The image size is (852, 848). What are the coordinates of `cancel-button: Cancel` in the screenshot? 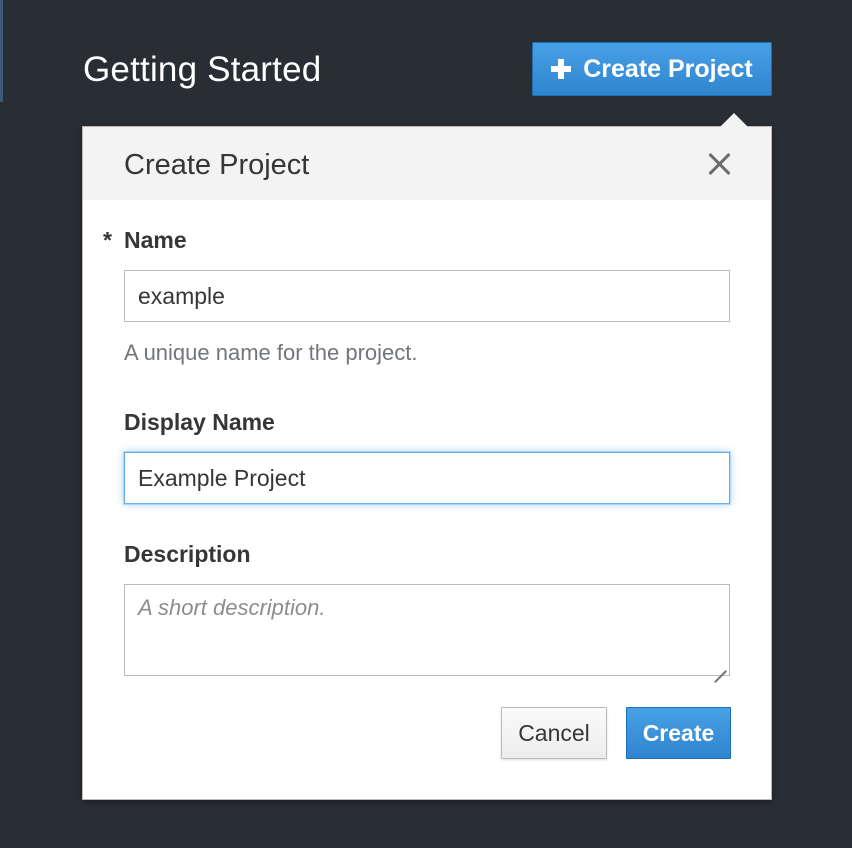 It's located at (554, 733).